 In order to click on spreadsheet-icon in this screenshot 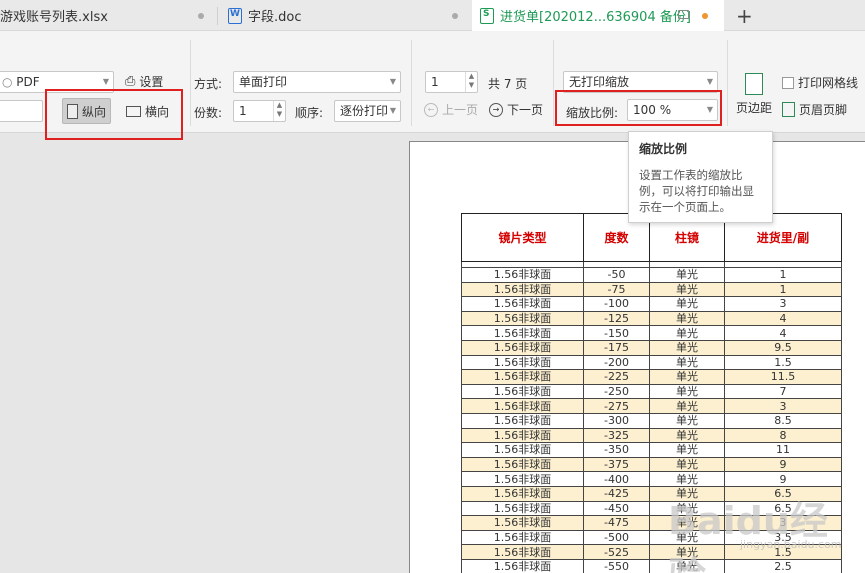, I will do `click(487, 15)`.